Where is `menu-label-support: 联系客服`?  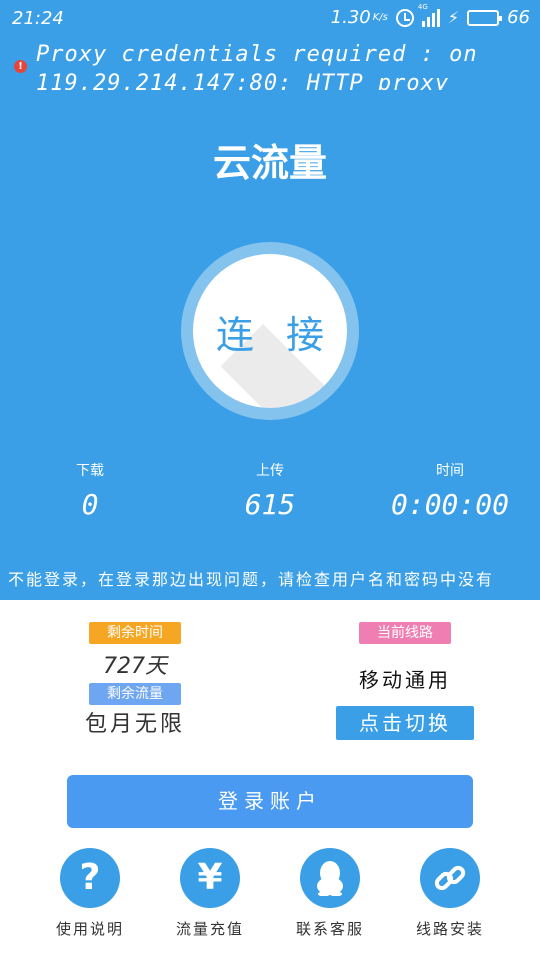 menu-label-support: 联系客服 is located at coordinates (329, 929).